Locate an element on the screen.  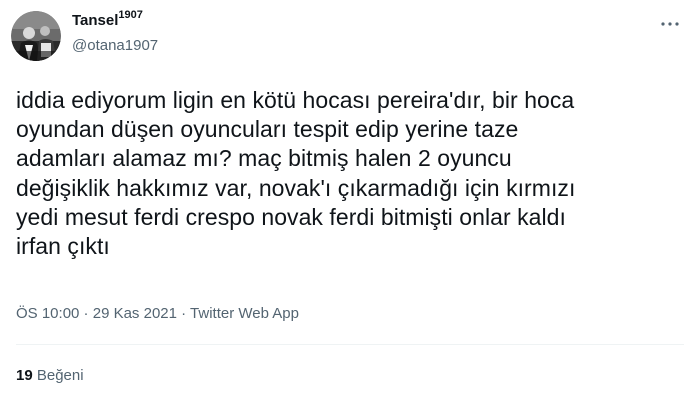
divider is located at coordinates (350, 344).